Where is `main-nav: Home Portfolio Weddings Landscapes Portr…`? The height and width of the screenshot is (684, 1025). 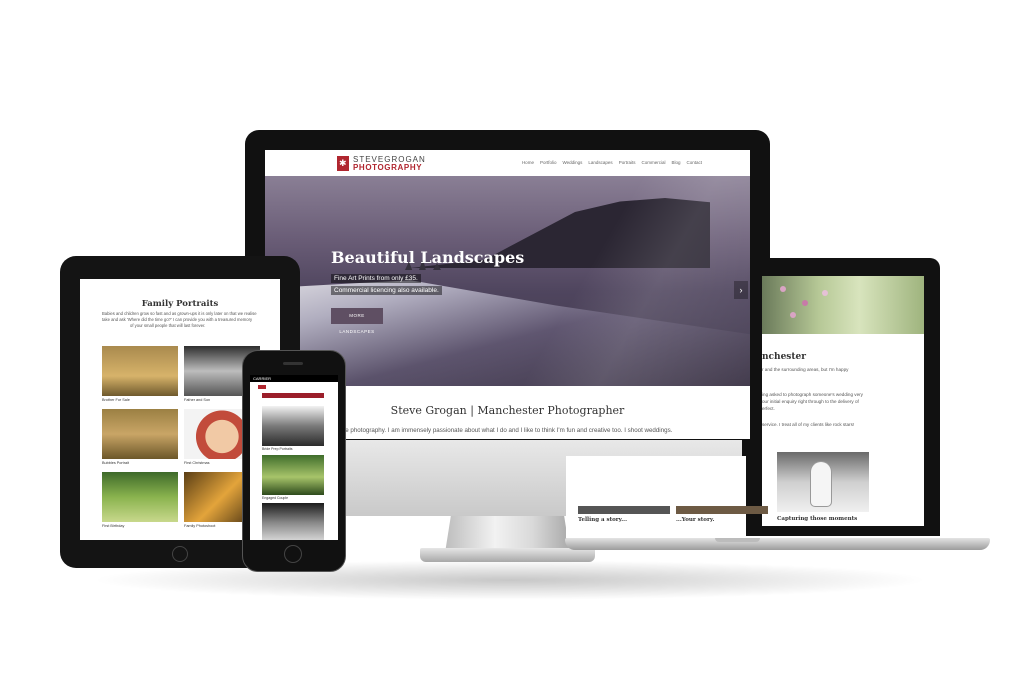
main-nav: Home Portfolio Weddings Landscapes Portr… is located at coordinates (612, 162).